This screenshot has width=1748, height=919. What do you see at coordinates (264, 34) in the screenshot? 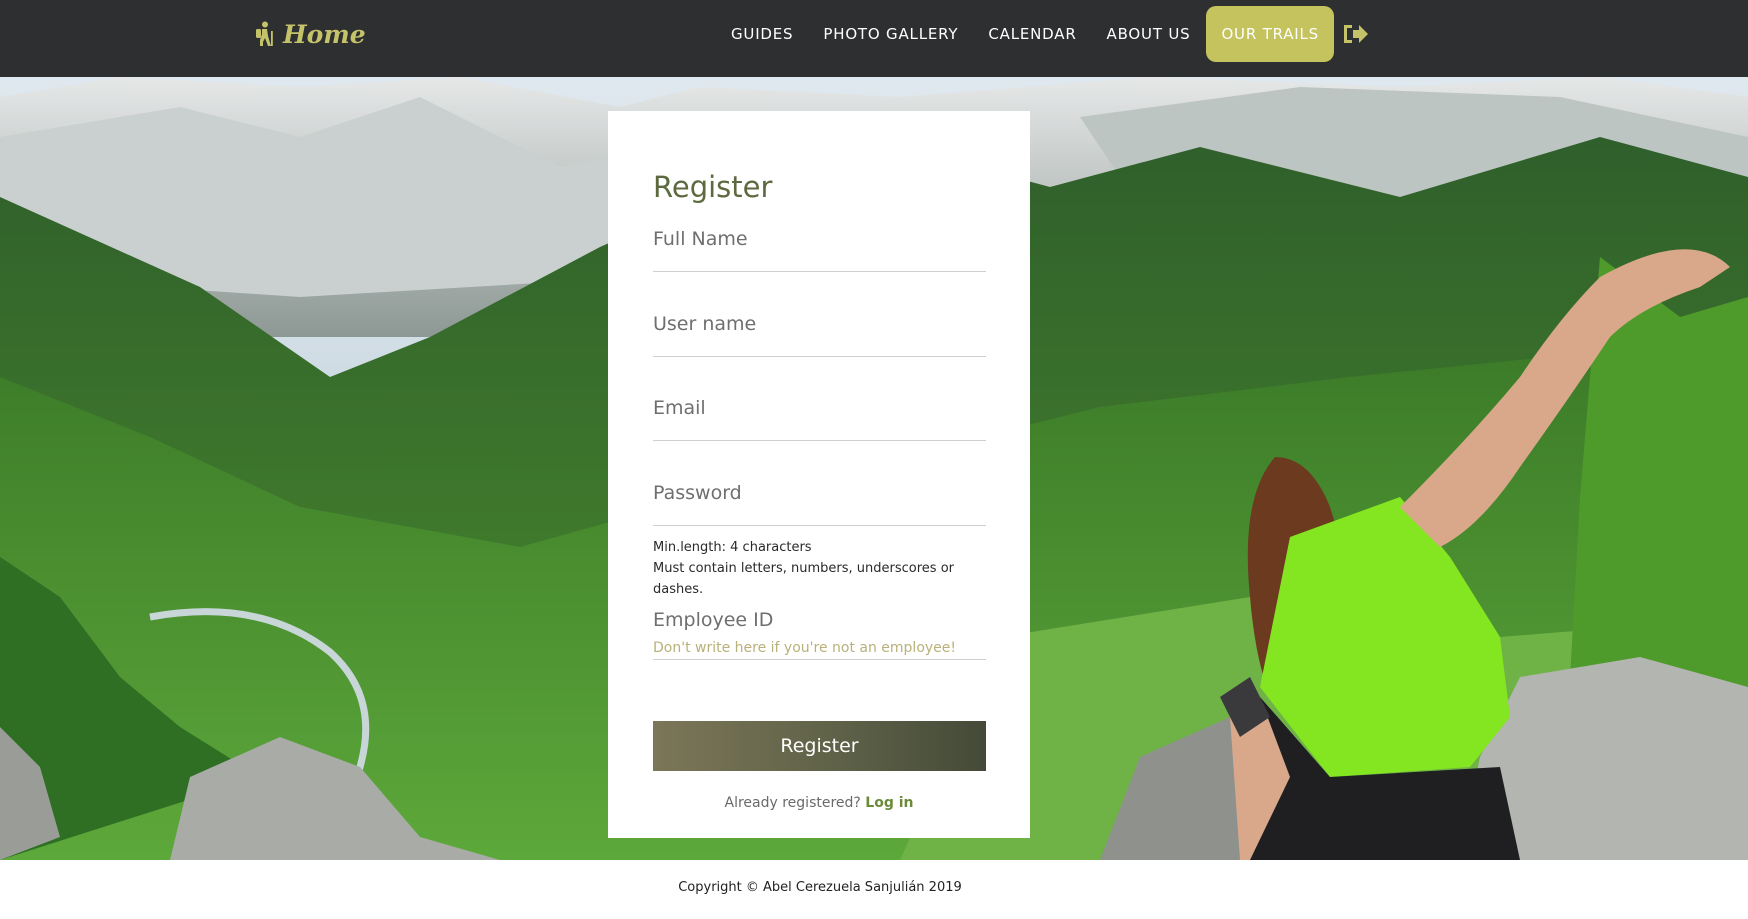
I see `hiker-icon` at bounding box center [264, 34].